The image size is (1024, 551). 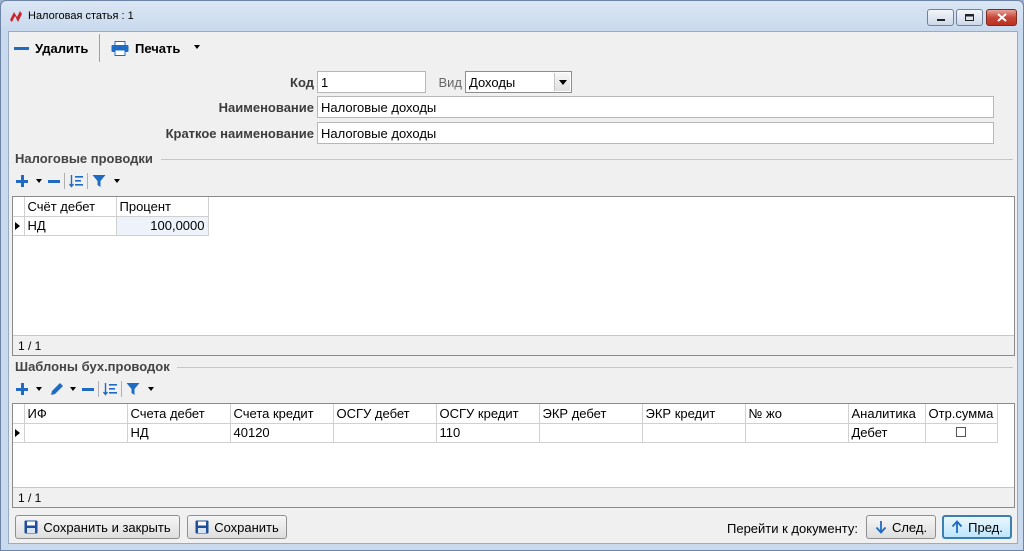 What do you see at coordinates (178, 414) in the screenshot?
I see `column-header: Счета дебет` at bounding box center [178, 414].